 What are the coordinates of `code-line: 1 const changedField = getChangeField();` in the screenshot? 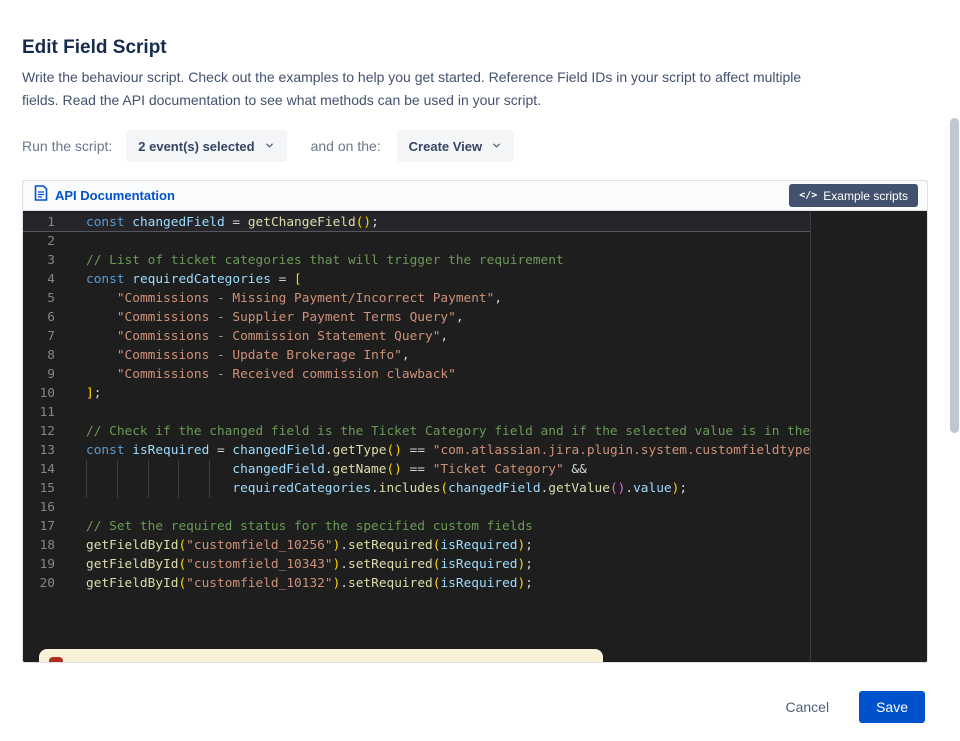 It's located at (417, 222).